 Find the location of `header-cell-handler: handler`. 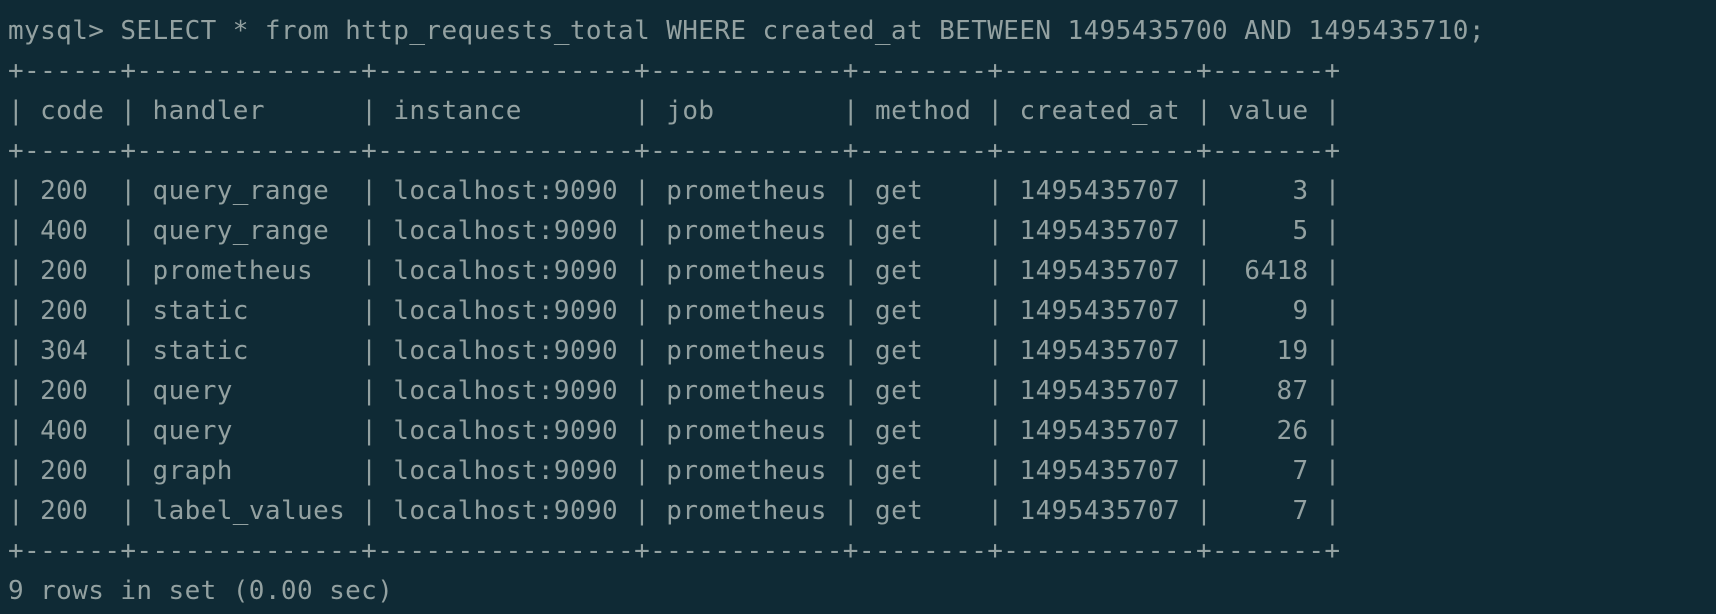

header-cell-handler: handler is located at coordinates (249, 111).